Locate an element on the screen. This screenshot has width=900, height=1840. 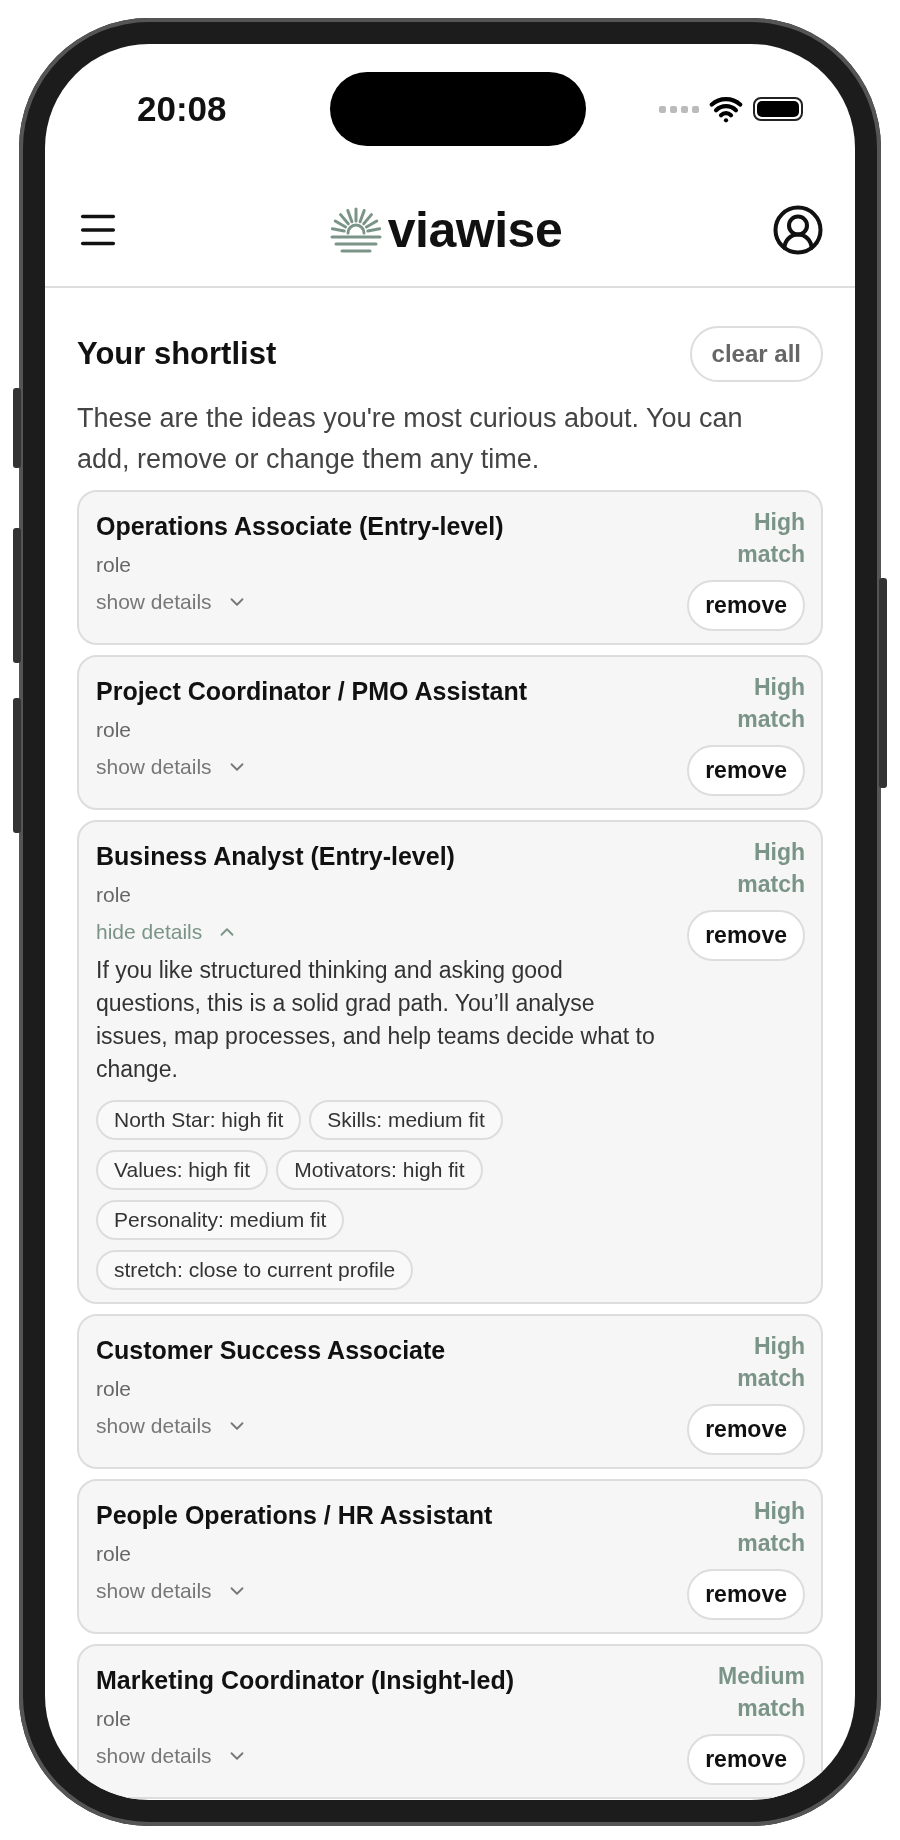
status-time: 20:08 is located at coordinates (182, 109).